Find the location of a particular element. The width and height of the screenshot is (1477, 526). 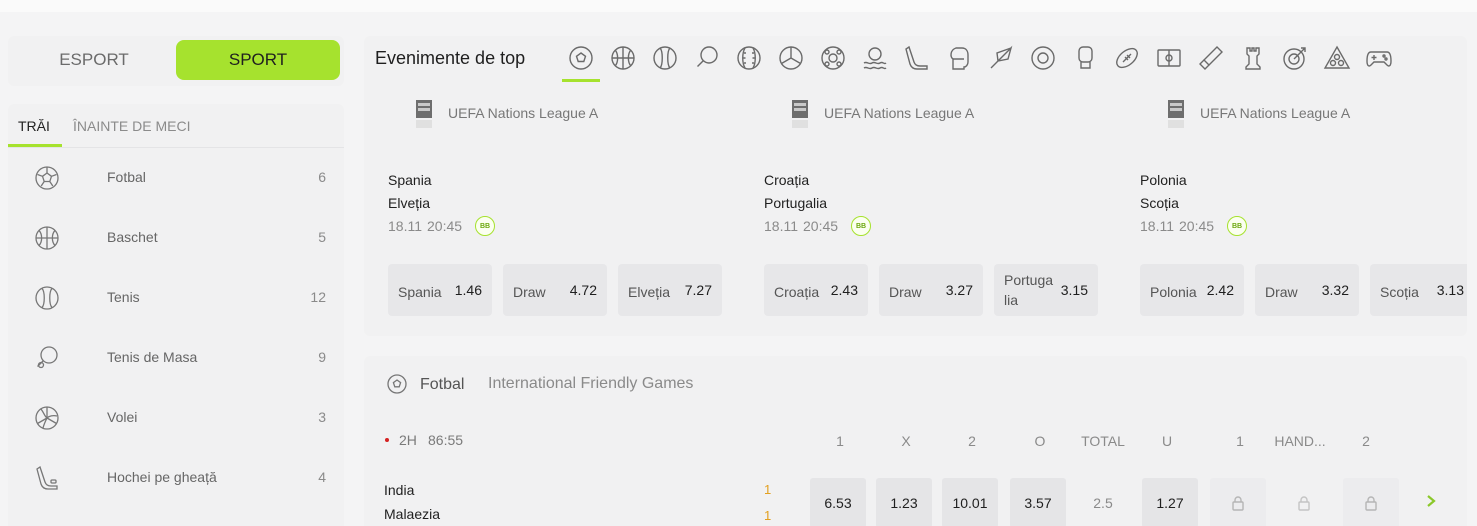

odd-button: Portugalia 3.15 is located at coordinates (1046, 290).